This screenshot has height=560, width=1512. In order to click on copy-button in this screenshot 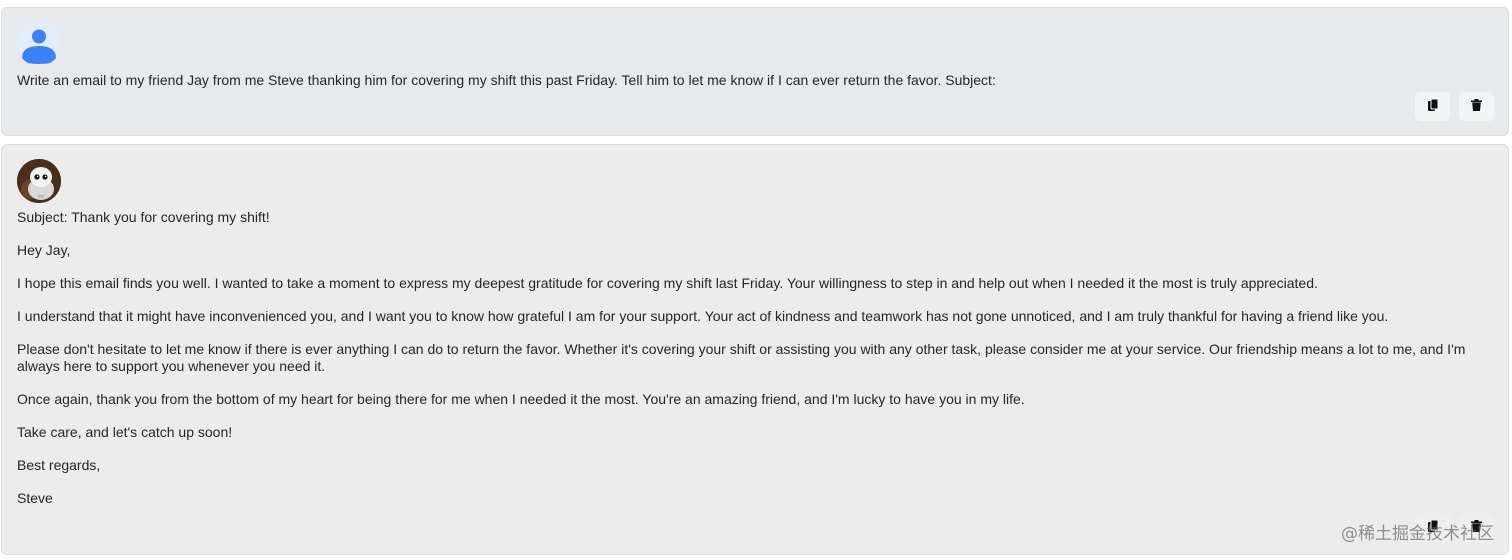, I will do `click(1432, 106)`.